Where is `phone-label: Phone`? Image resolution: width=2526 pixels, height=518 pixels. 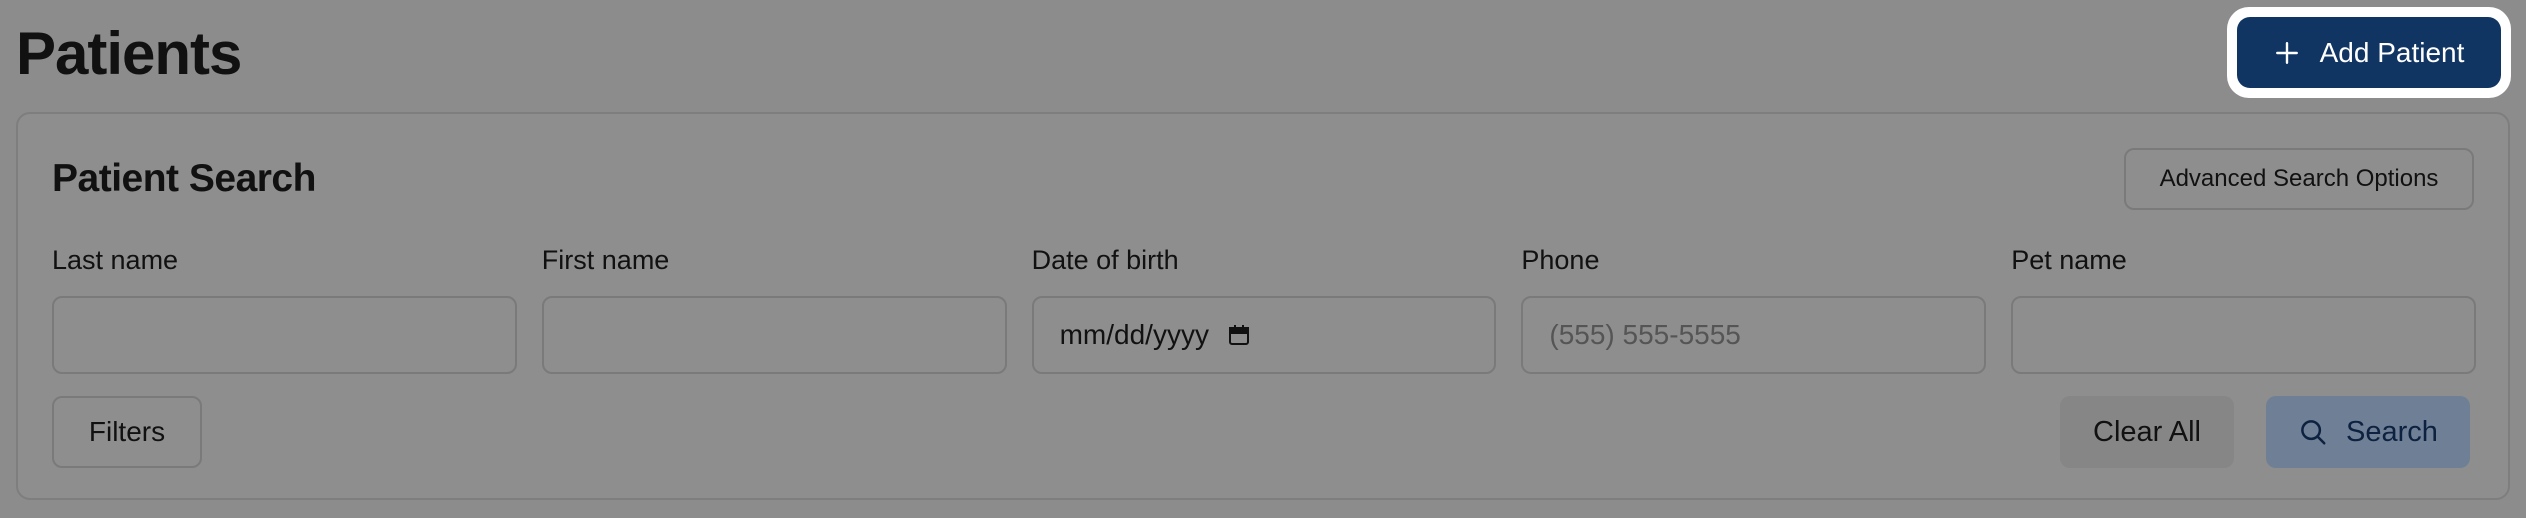
phone-label: Phone is located at coordinates (1560, 260).